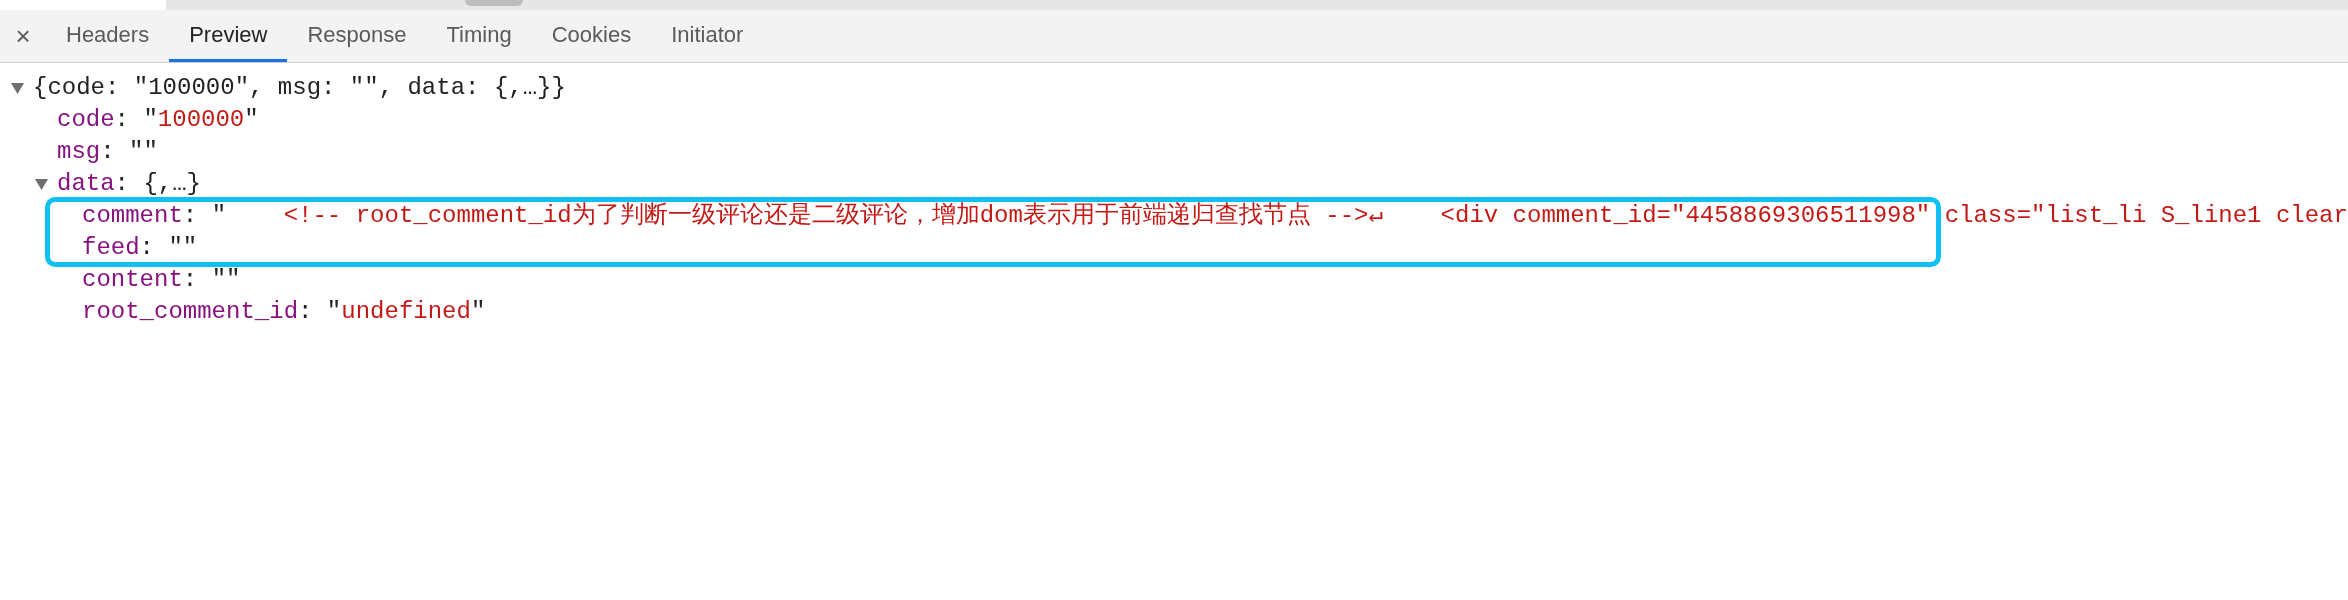  What do you see at coordinates (108, 36) in the screenshot?
I see `tab: Headers` at bounding box center [108, 36].